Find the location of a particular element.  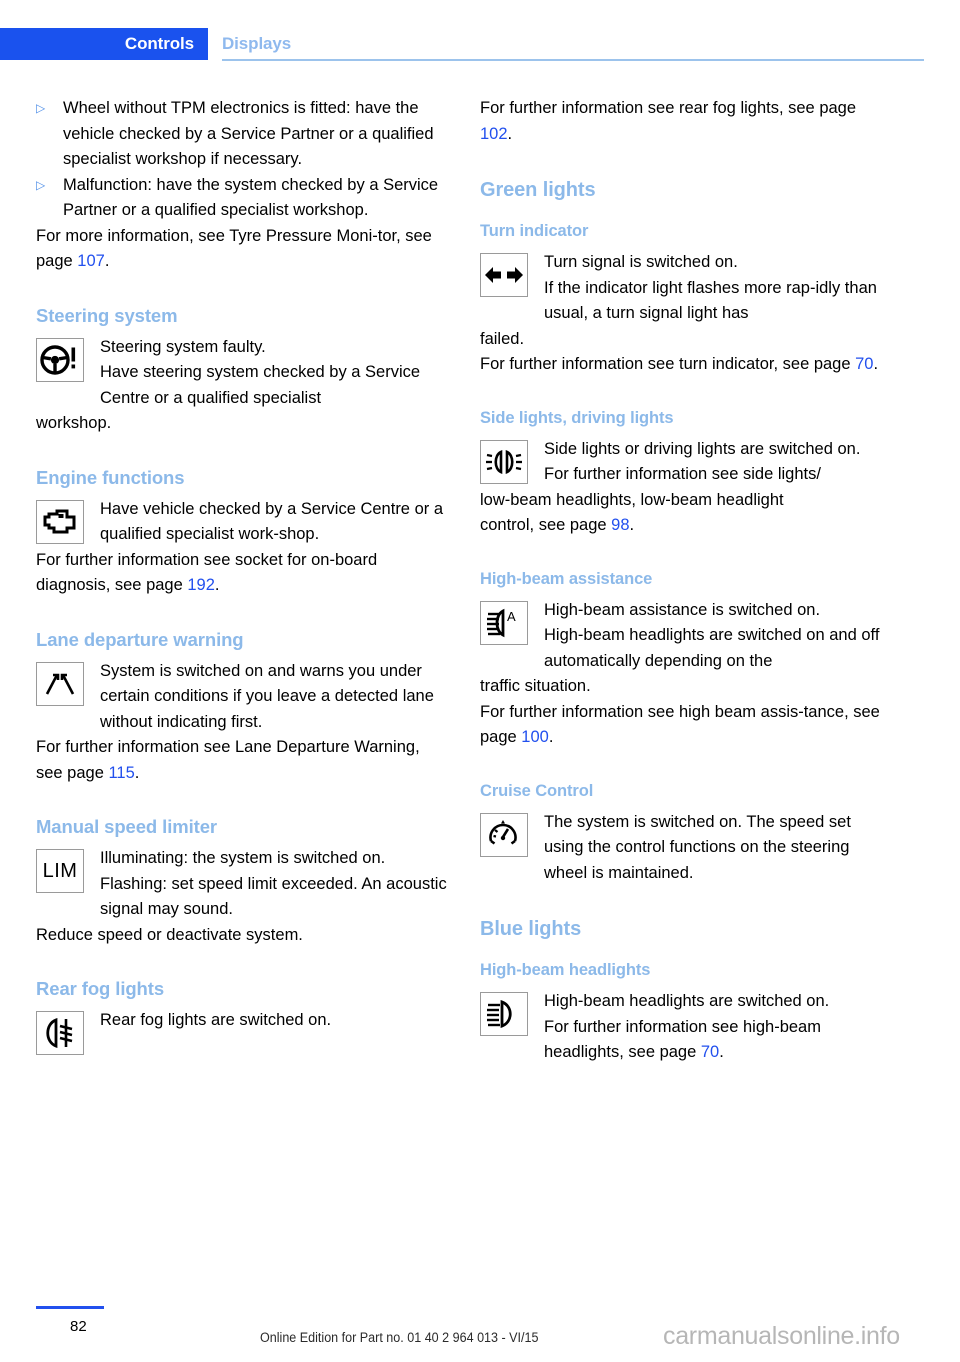

hba-line-1: High-beam assistance is switched on. is located at coordinates (682, 609).